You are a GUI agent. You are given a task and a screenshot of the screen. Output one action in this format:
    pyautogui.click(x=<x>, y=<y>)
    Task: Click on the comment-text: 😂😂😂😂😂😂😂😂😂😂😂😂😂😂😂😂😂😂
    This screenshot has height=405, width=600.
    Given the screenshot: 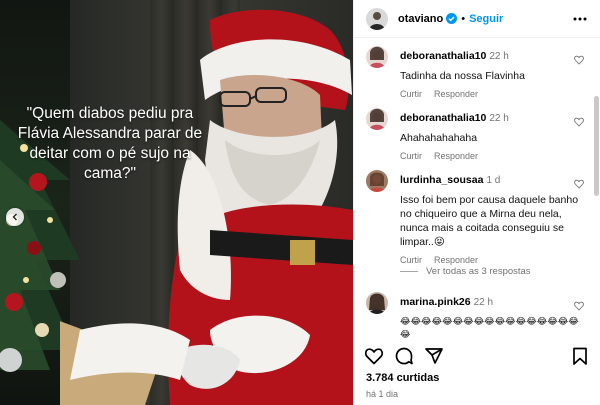 What is the action you would take?
    pyautogui.click(x=489, y=327)
    